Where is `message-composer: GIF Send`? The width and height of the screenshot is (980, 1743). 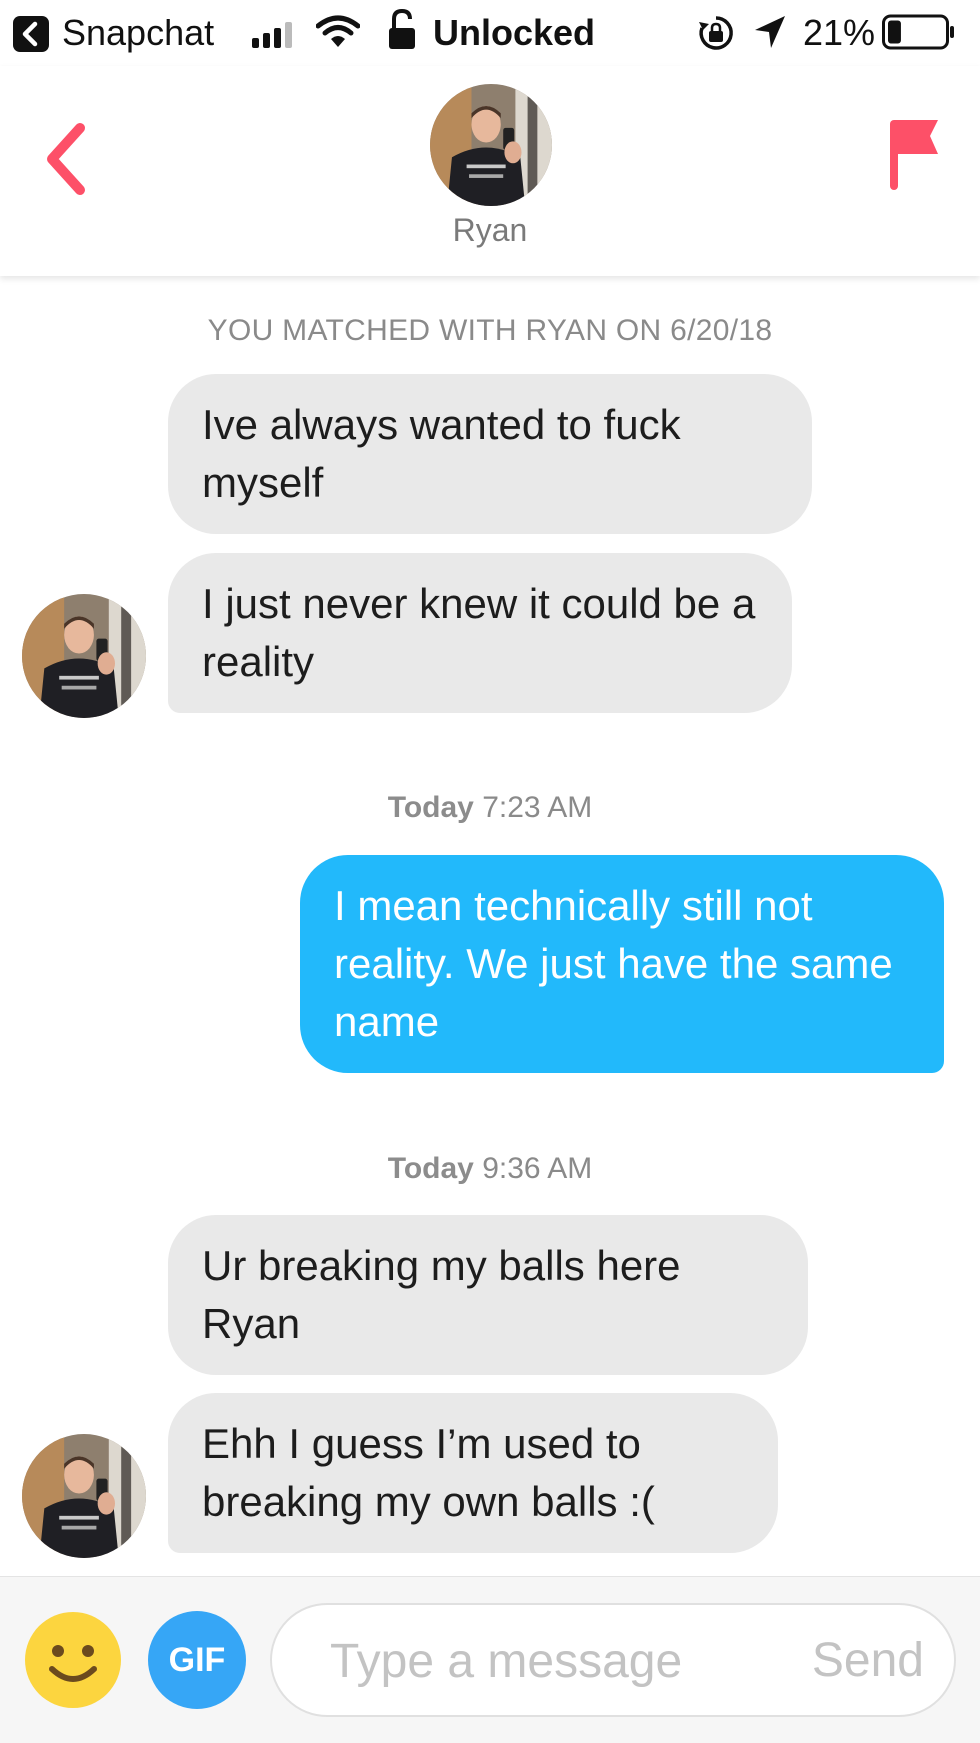 message-composer: GIF Send is located at coordinates (490, 1659).